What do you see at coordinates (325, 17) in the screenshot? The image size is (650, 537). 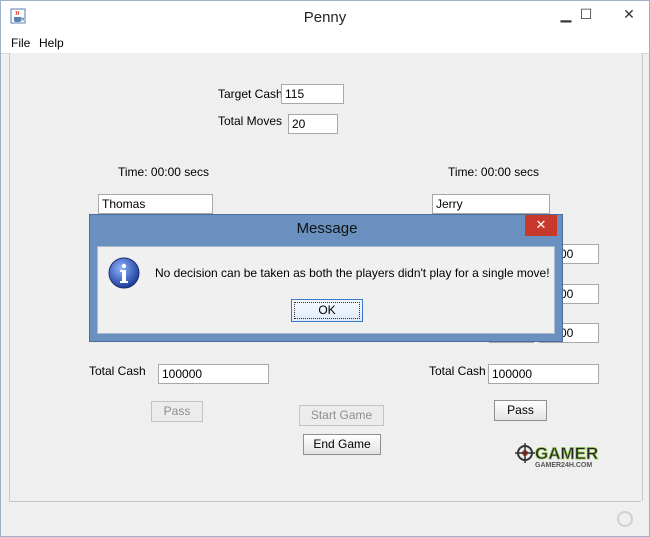 I see `title-bar: Penny ▁ ☐ ✕` at bounding box center [325, 17].